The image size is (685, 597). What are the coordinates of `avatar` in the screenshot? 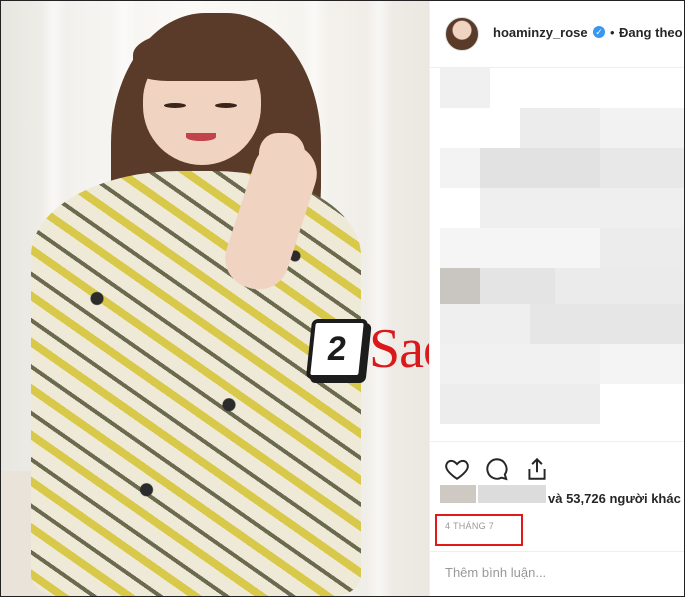 It's located at (462, 34).